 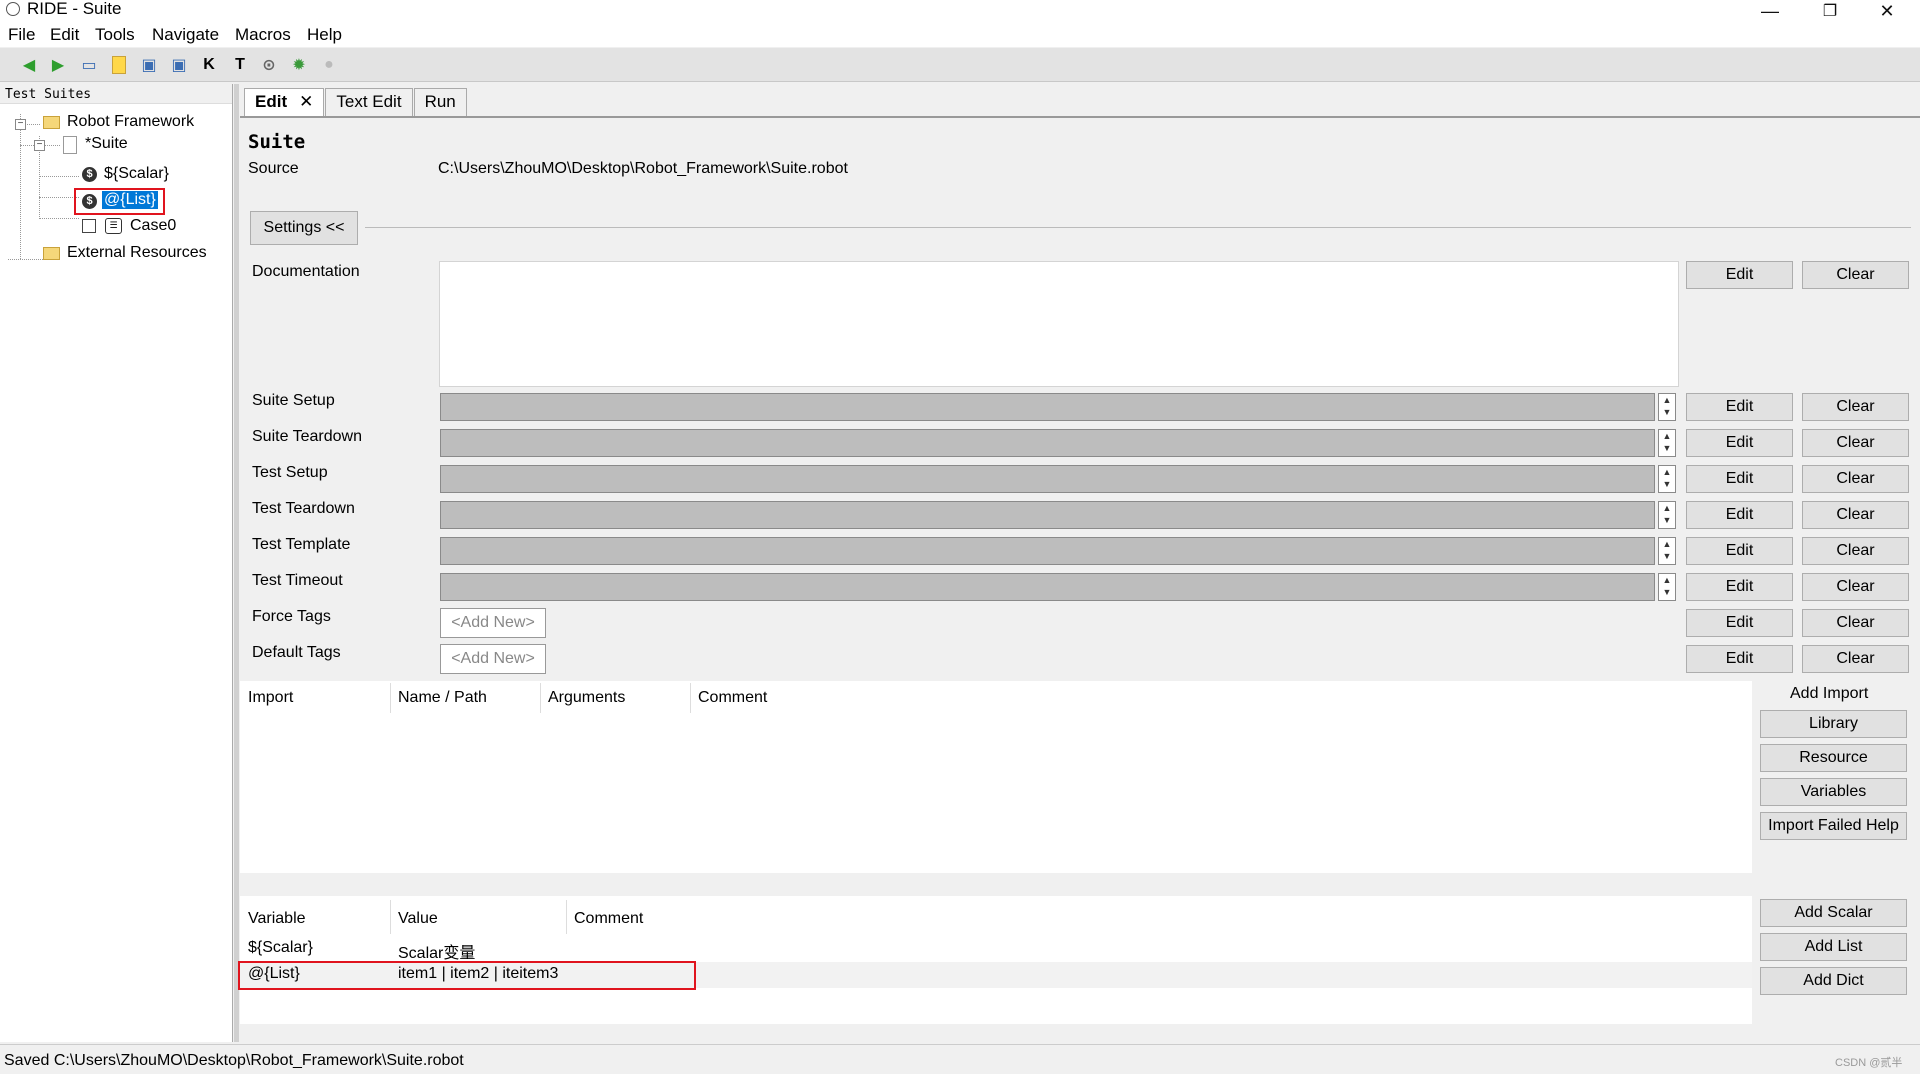 What do you see at coordinates (1047, 587) in the screenshot?
I see `test-timeout-field` at bounding box center [1047, 587].